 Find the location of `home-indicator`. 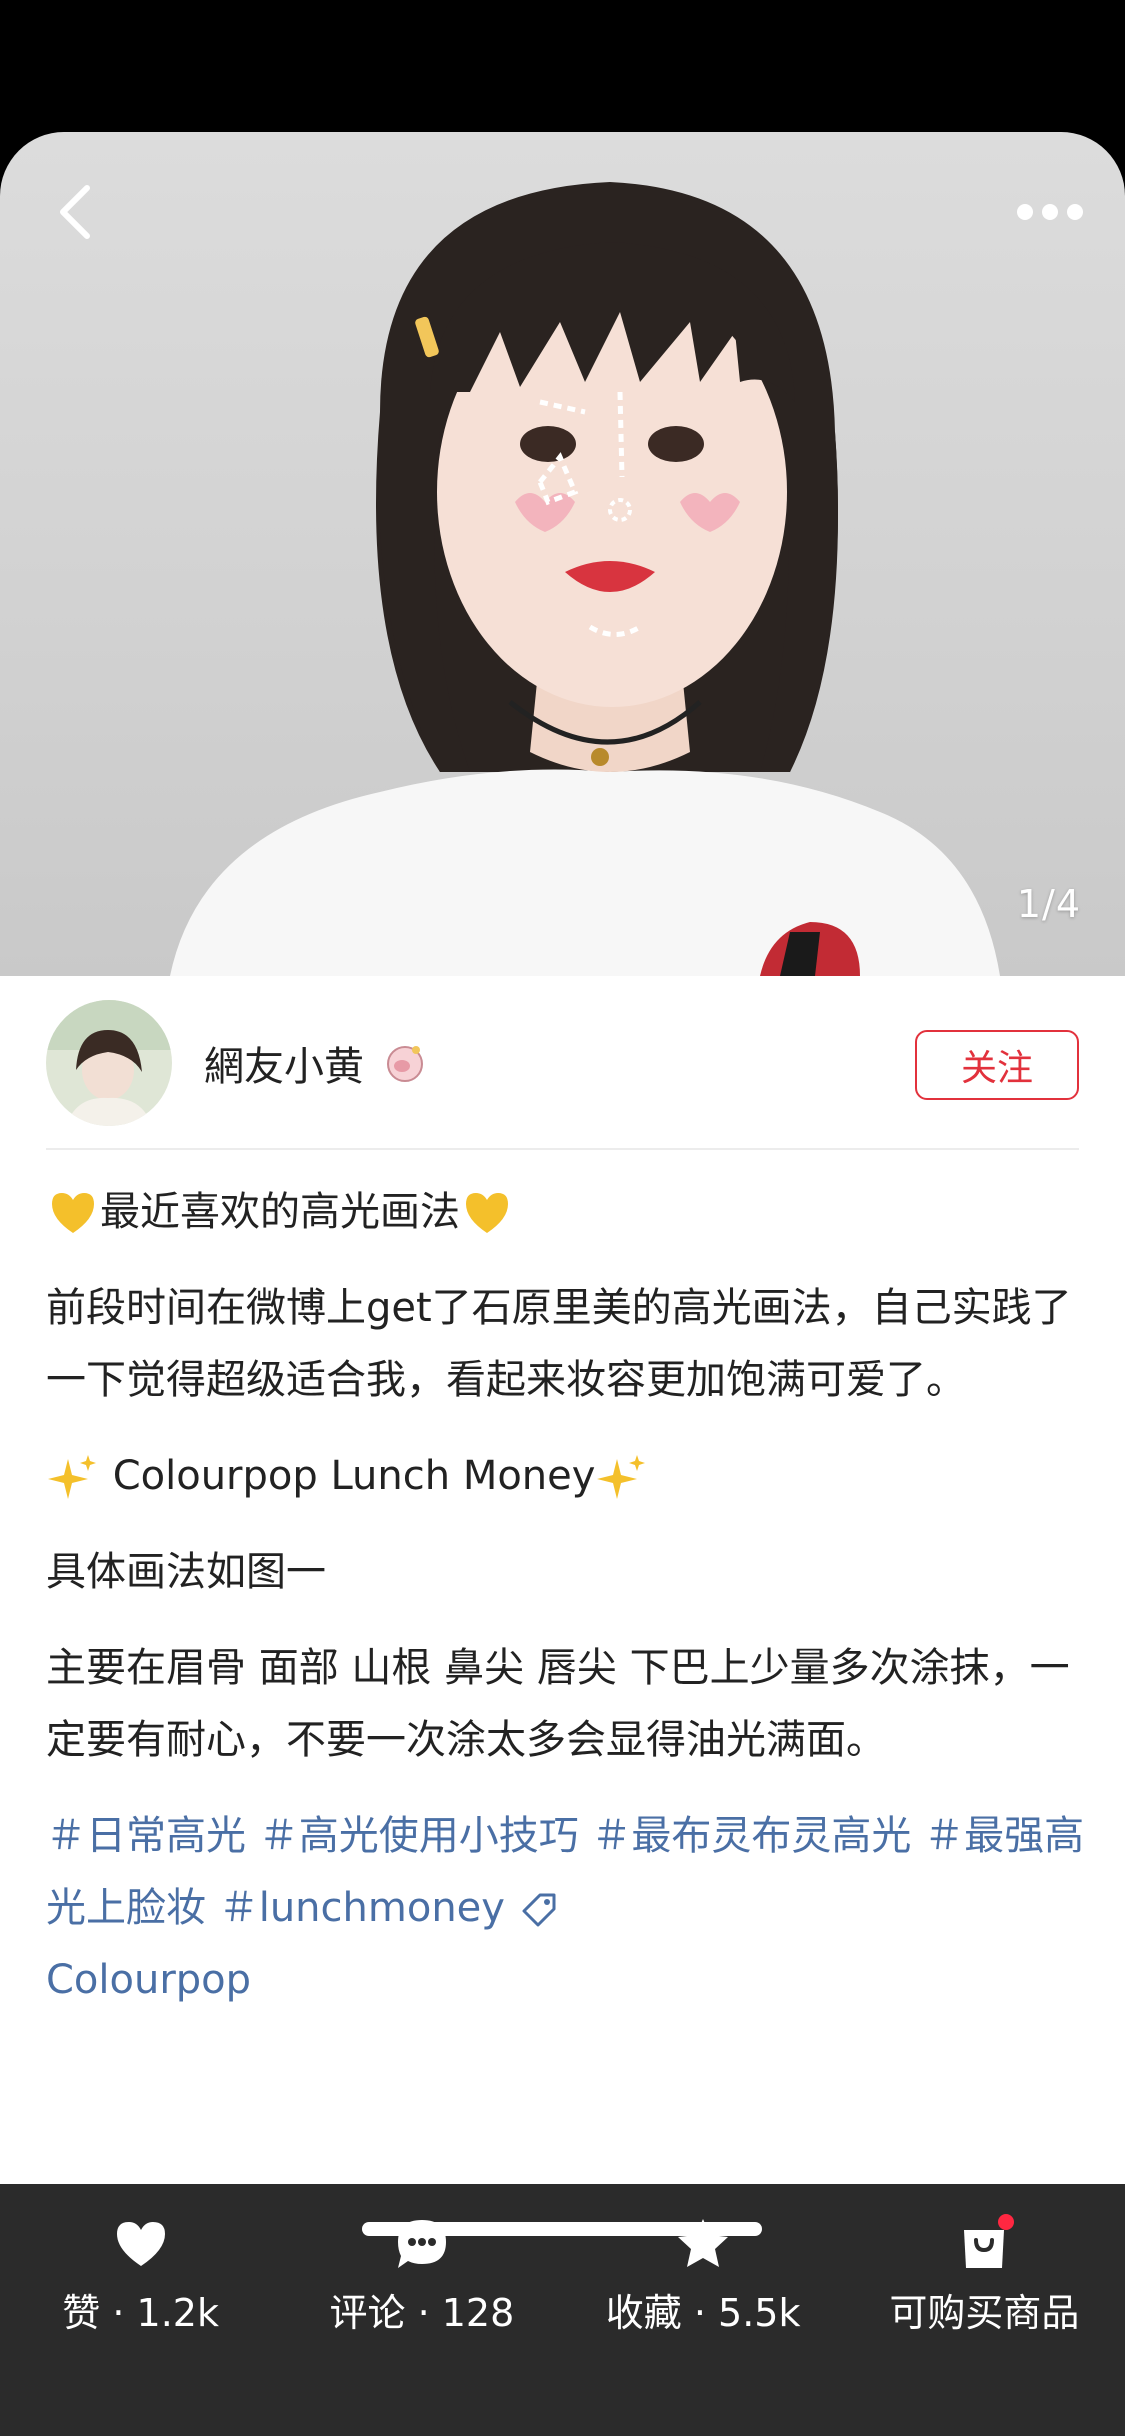

home-indicator is located at coordinates (562, 2229).